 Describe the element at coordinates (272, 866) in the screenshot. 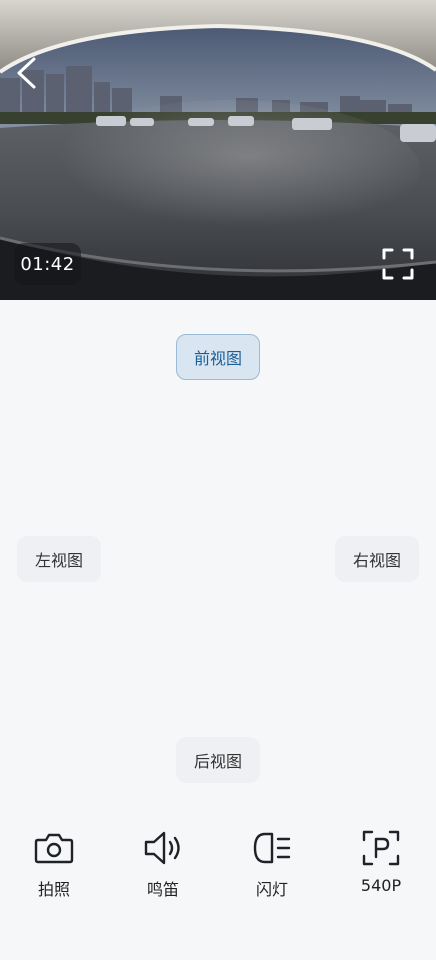

I see `light-button: 闪灯` at that location.